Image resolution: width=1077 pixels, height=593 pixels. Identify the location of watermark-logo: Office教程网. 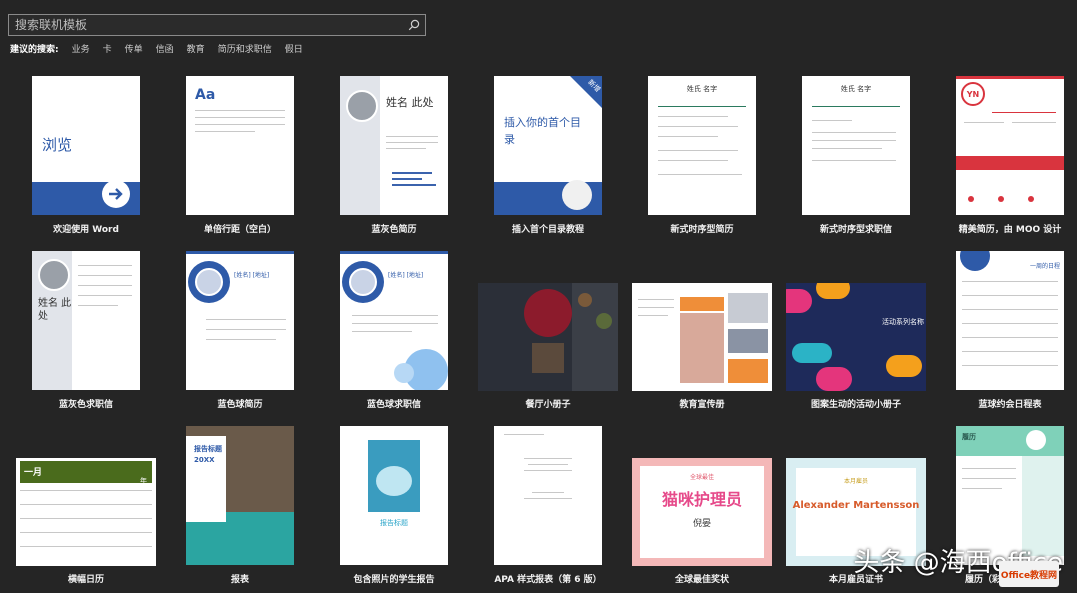
(1029, 574).